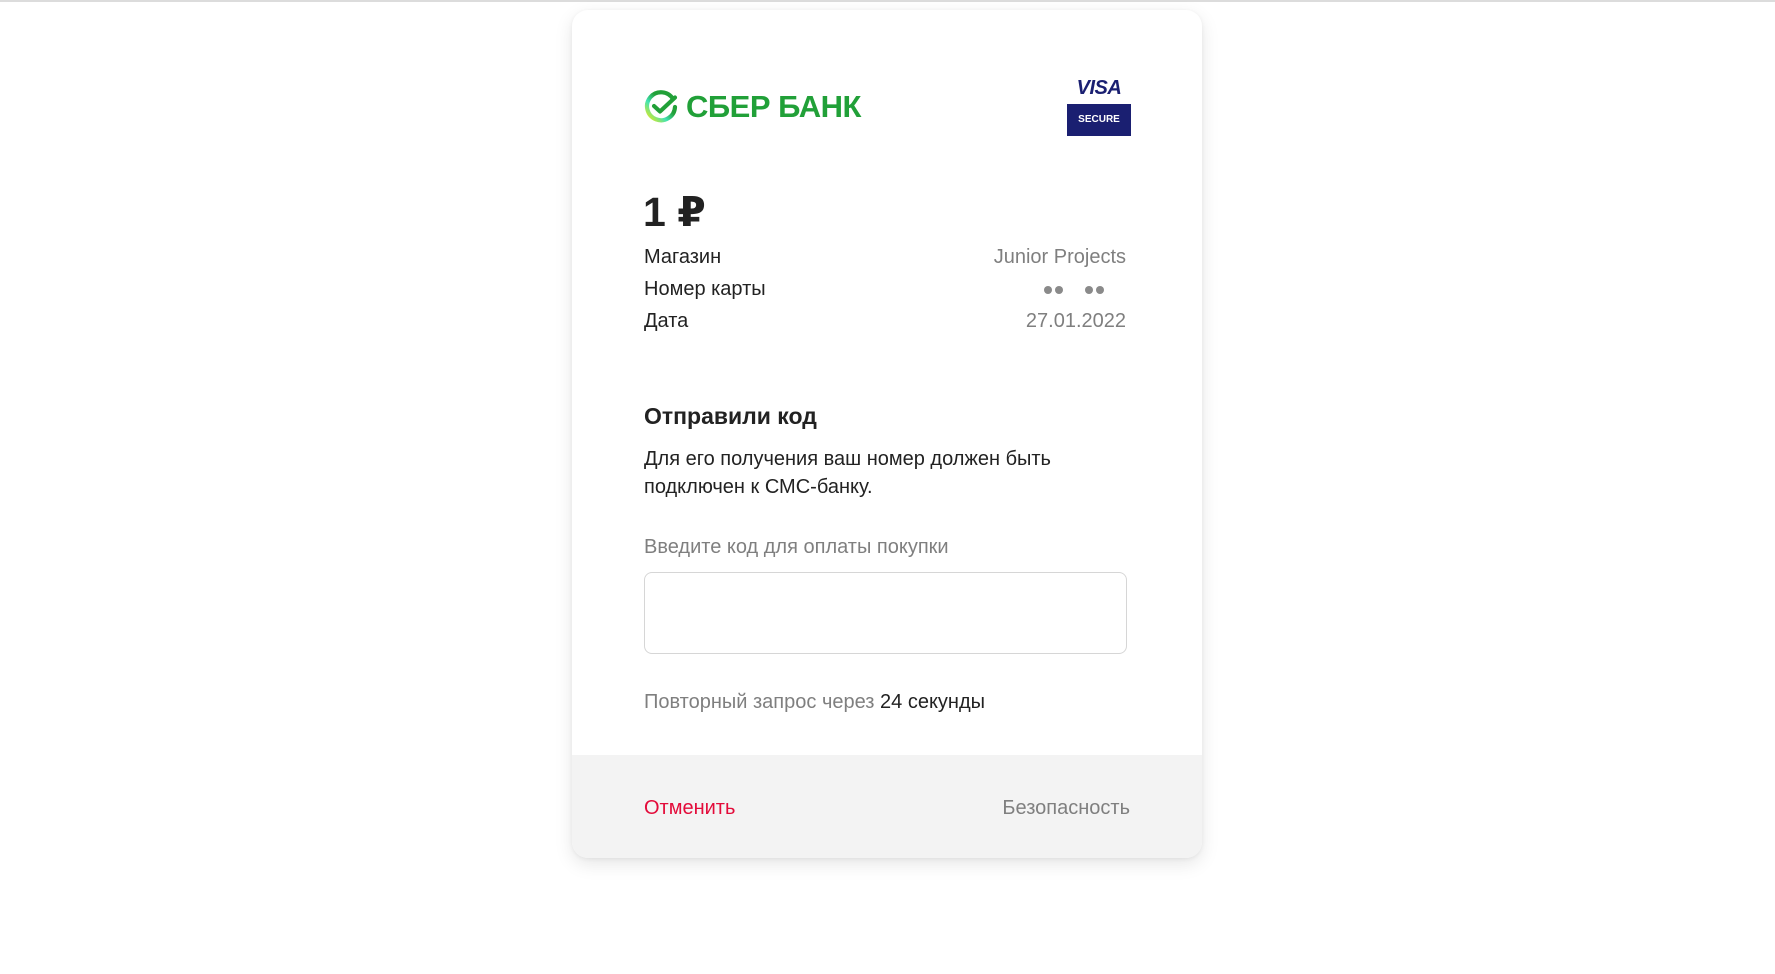 This screenshot has height=974, width=1775. Describe the element at coordinates (887, 806) in the screenshot. I see `card-footer: Отменить Безопасность` at that location.